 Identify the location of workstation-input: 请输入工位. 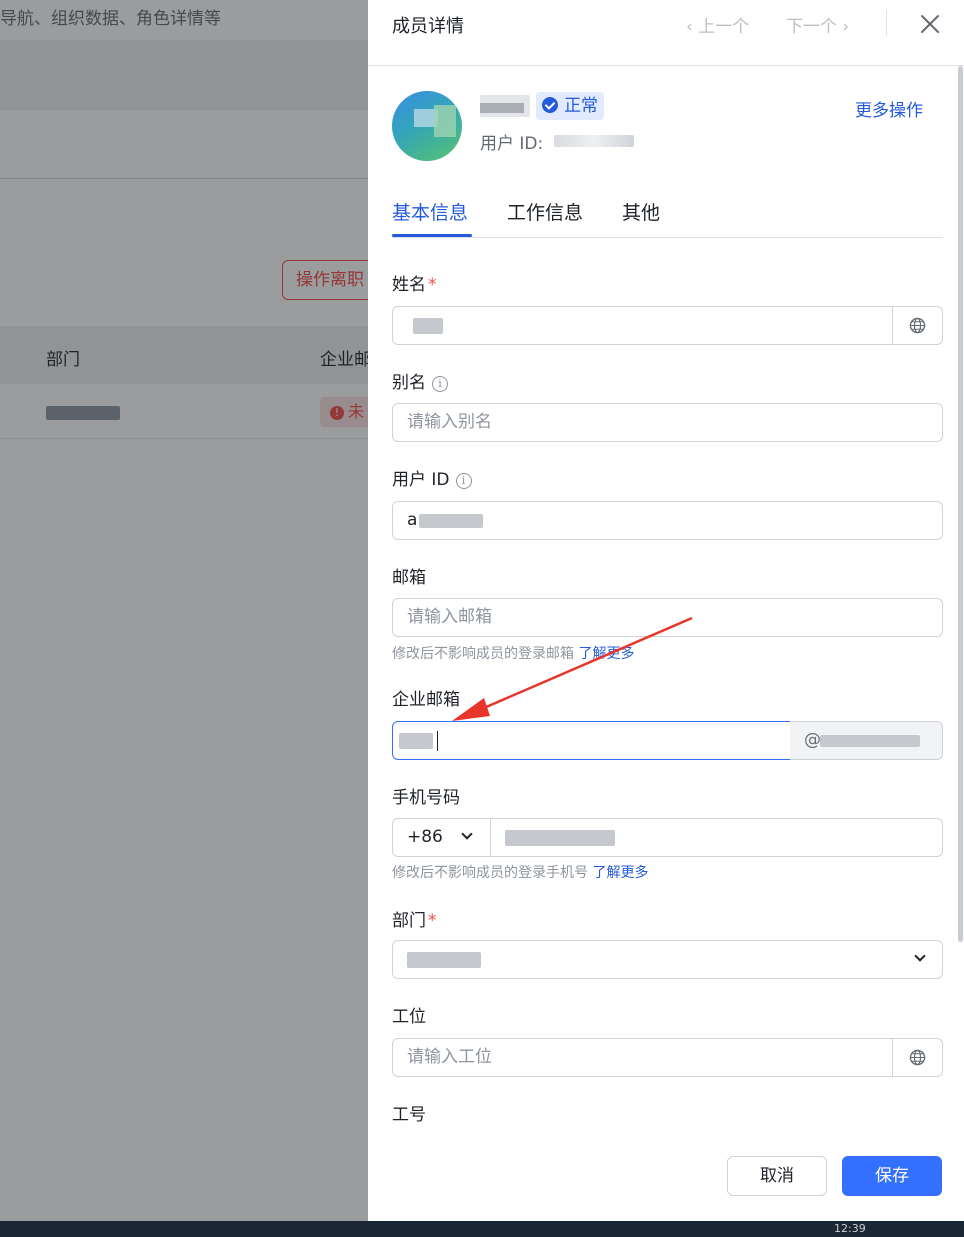
(667, 1057).